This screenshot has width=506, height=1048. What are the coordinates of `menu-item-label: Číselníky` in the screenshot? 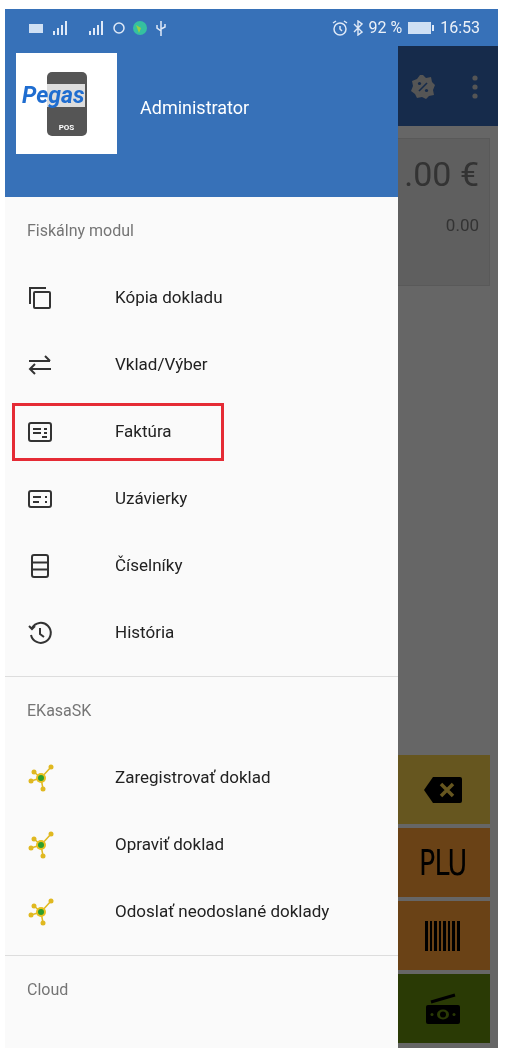 It's located at (149, 565).